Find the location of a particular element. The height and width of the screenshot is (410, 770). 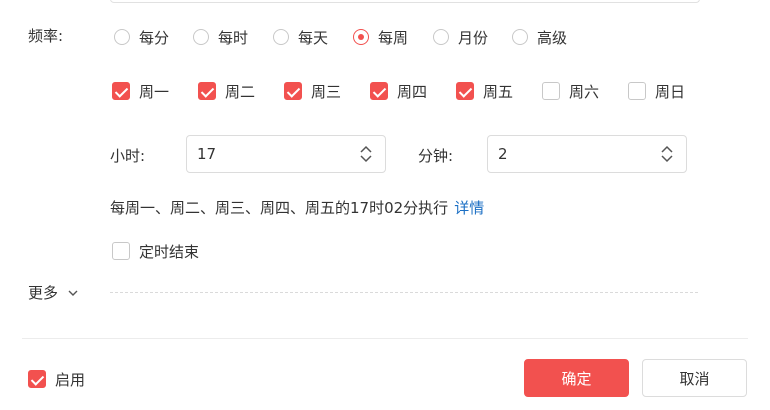

radio-label: 每分 is located at coordinates (154, 37).